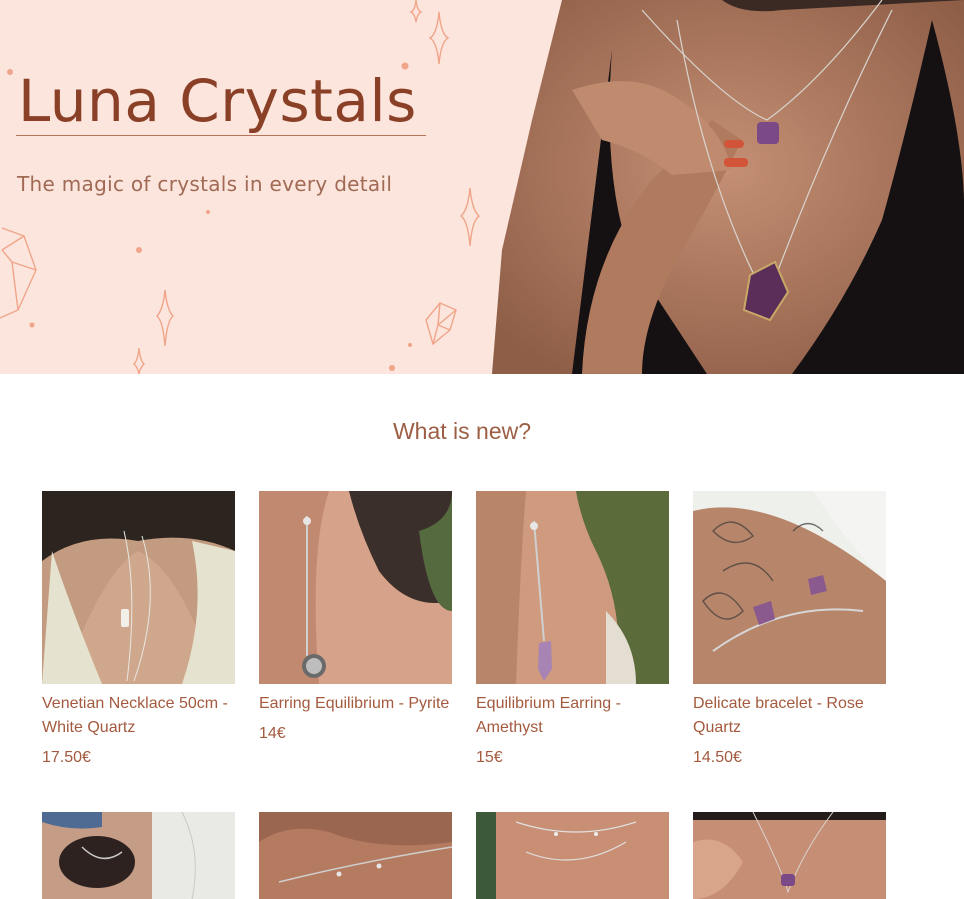 The width and height of the screenshot is (964, 899). I want to click on product-price: 14€, so click(272, 733).